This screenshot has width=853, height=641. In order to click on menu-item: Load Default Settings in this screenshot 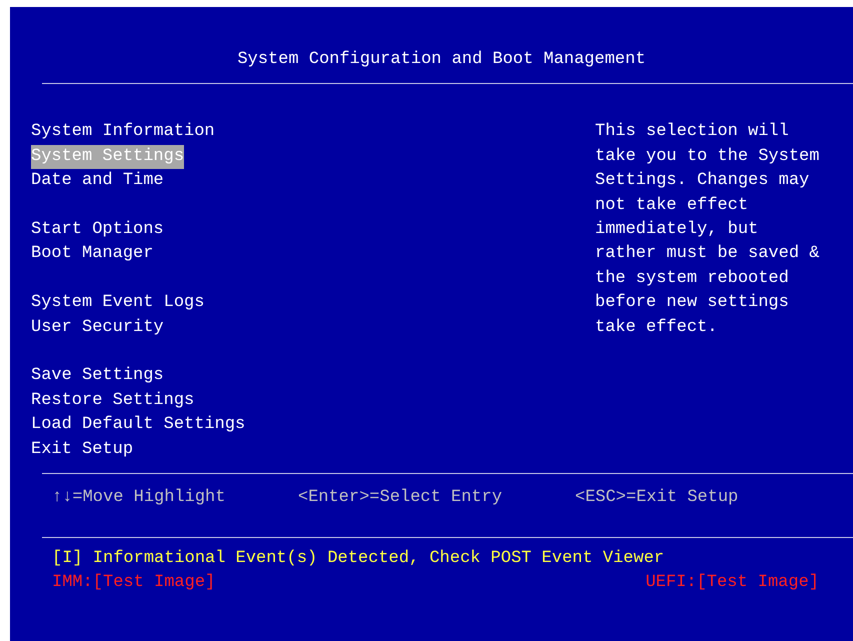, I will do `click(138, 425)`.